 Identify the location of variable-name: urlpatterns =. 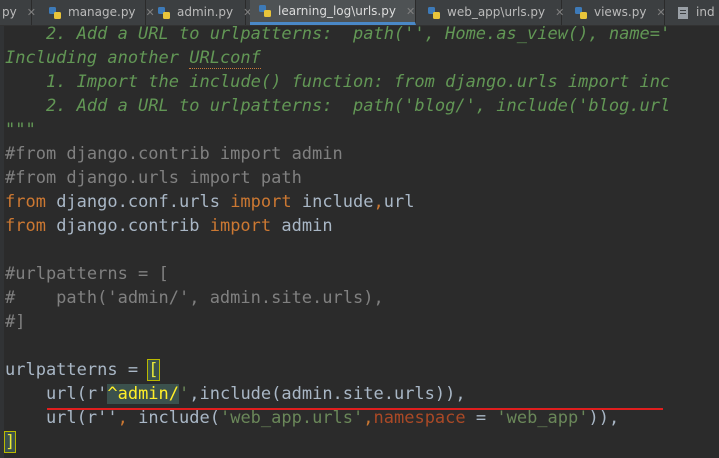
(77, 370).